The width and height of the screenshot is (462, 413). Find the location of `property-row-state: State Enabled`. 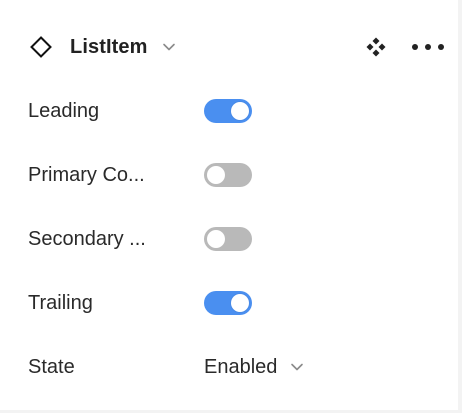

property-row-state: State Enabled is located at coordinates (238, 367).